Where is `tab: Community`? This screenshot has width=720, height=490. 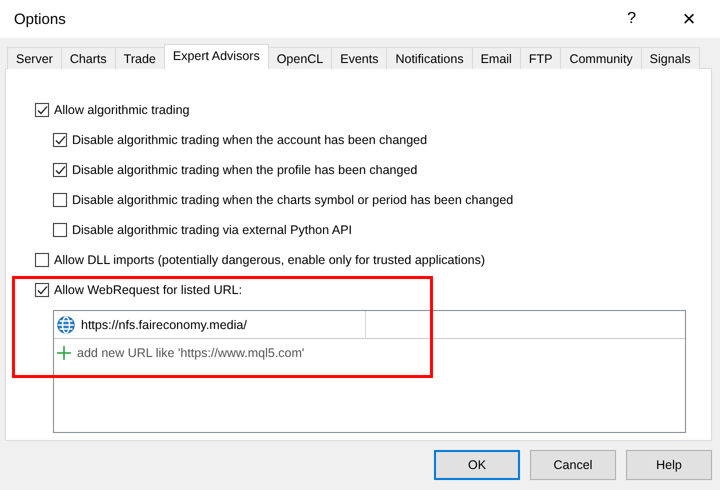 tab: Community is located at coordinates (601, 58).